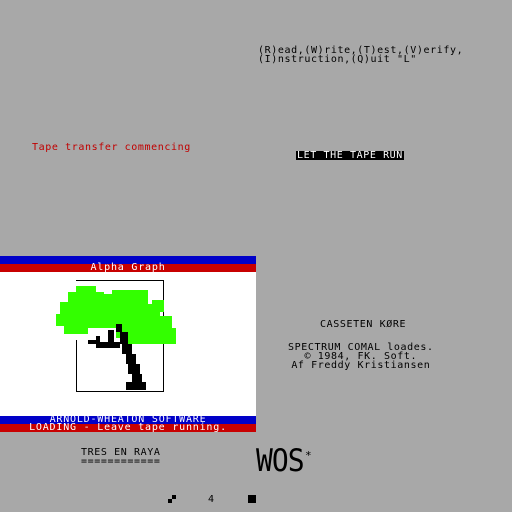 The height and width of the screenshot is (512, 512). What do you see at coordinates (308, 455) in the screenshot?
I see `wos-star-mark: *` at bounding box center [308, 455].